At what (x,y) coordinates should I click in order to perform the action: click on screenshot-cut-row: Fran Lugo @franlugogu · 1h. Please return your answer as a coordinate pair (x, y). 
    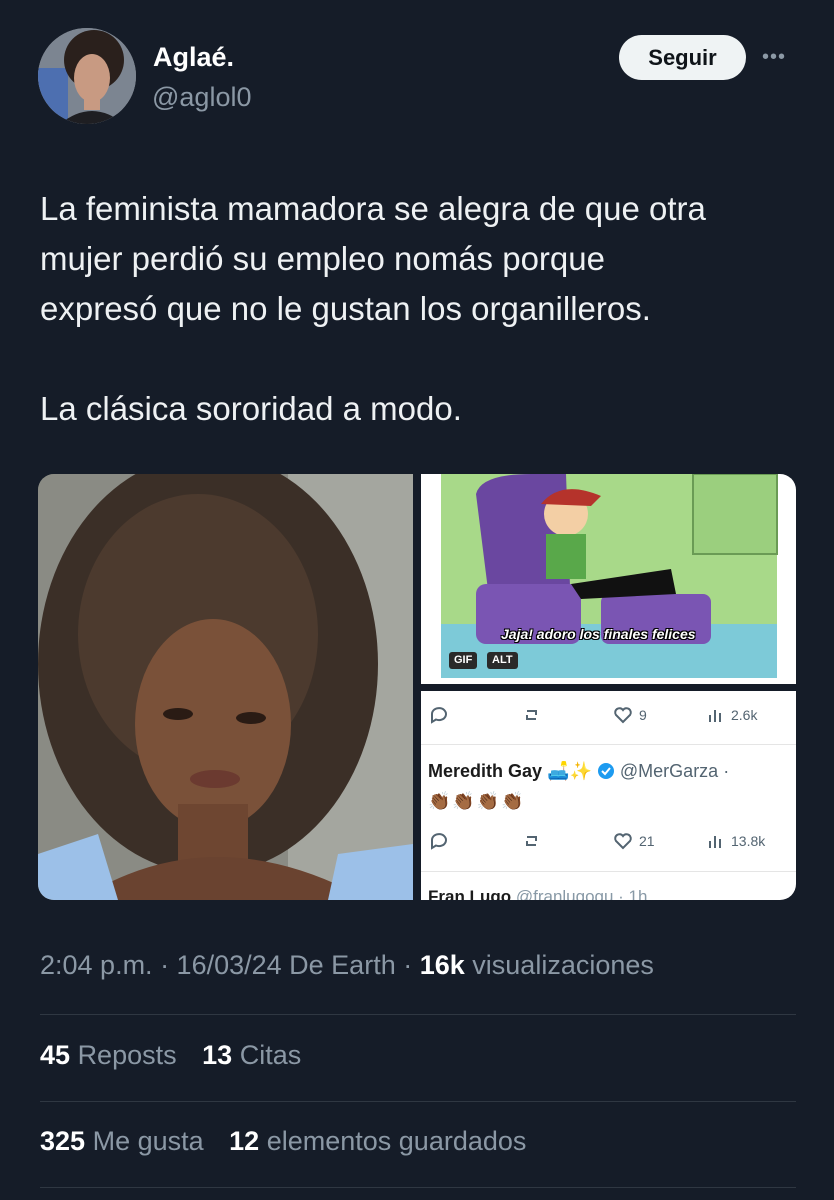
    Looking at the image, I should click on (538, 893).